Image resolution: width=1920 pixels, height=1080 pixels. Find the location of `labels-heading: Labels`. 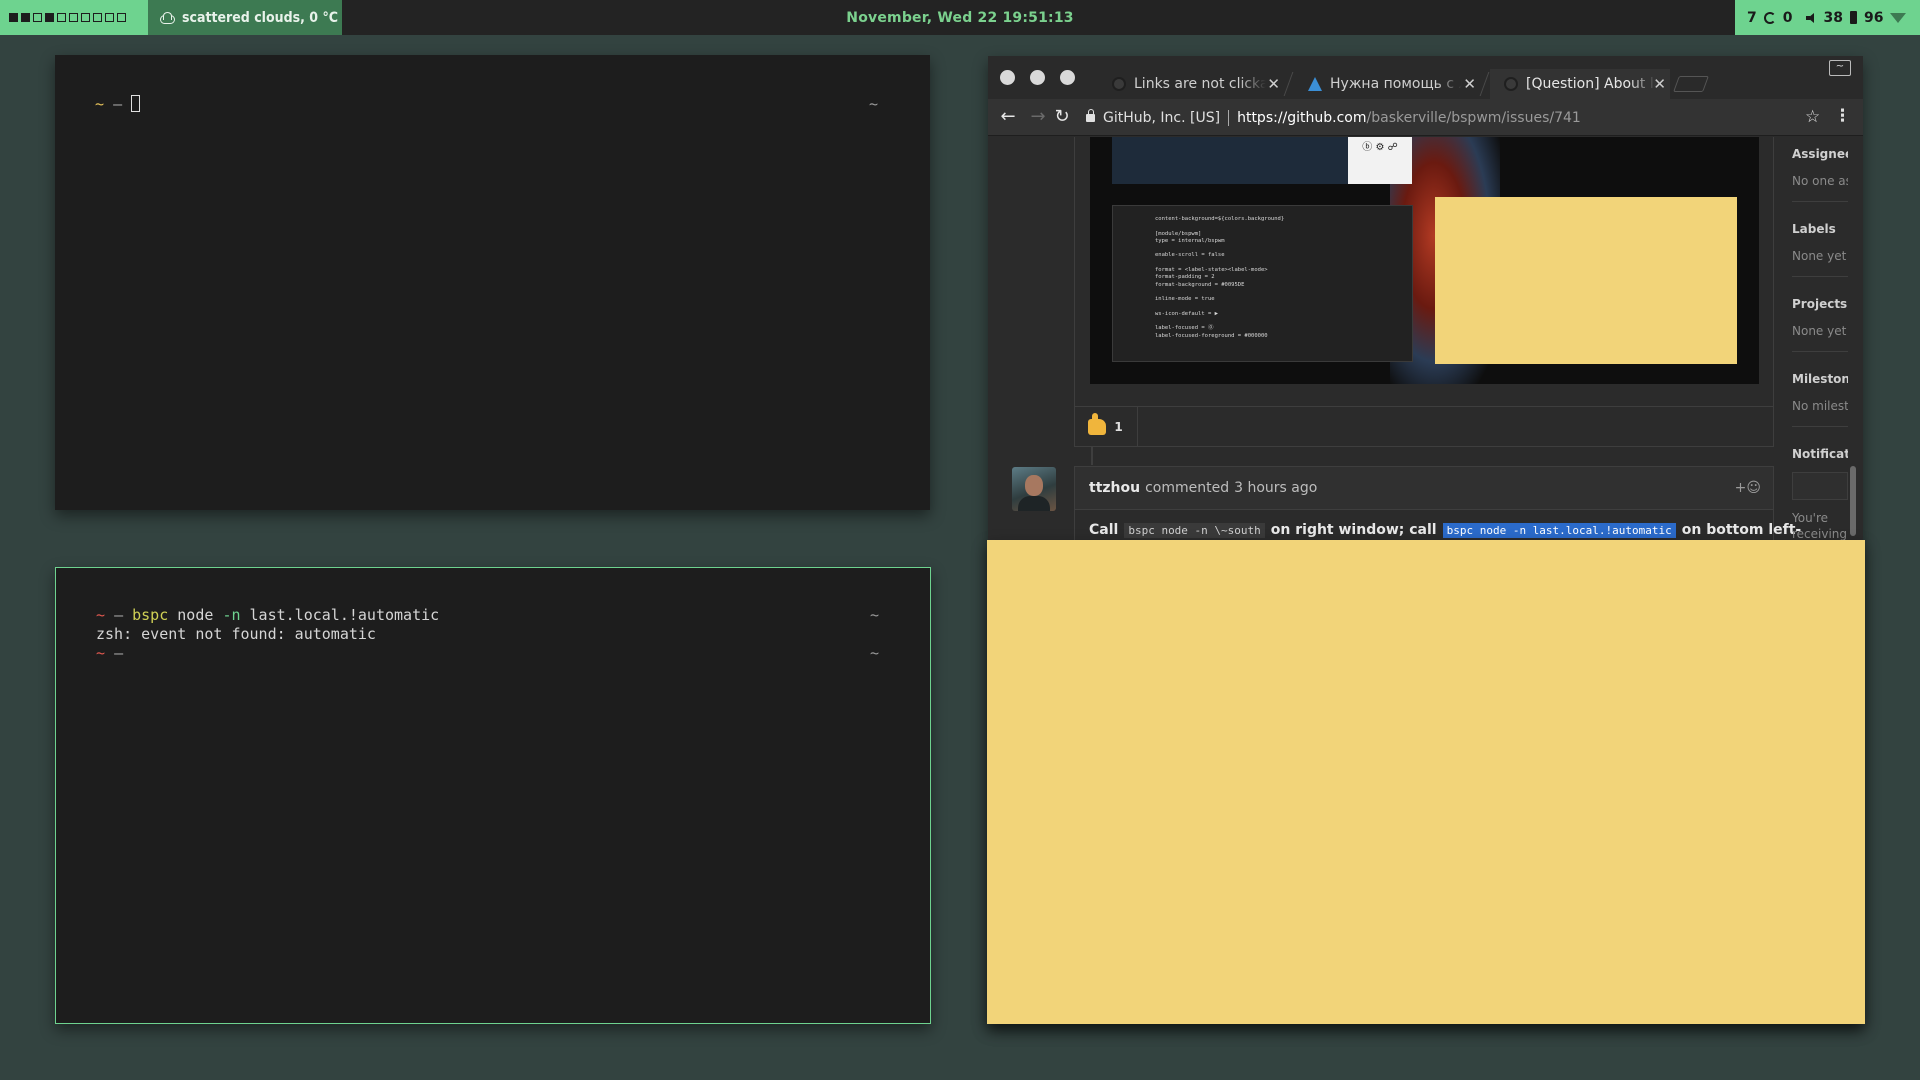

labels-heading: Labels is located at coordinates (1820, 229).